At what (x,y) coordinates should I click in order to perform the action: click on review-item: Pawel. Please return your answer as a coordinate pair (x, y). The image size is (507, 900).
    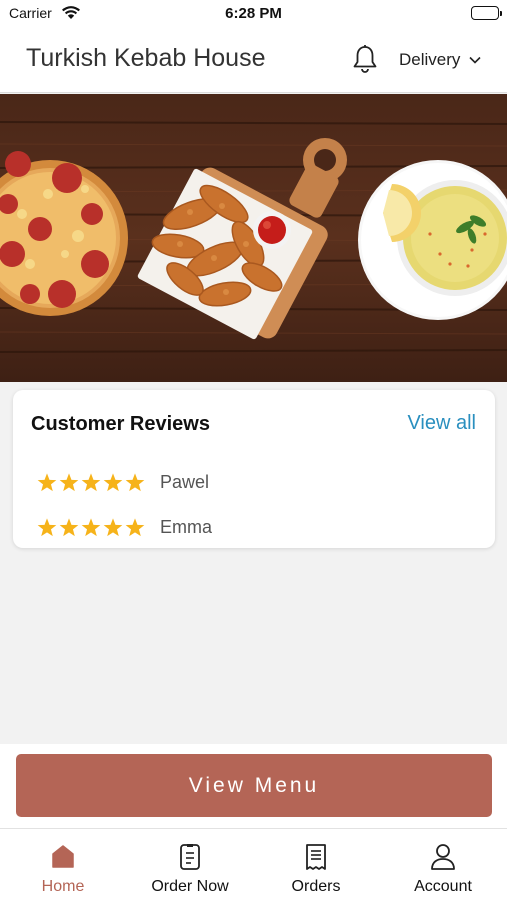
    Looking at the image, I should click on (123, 482).